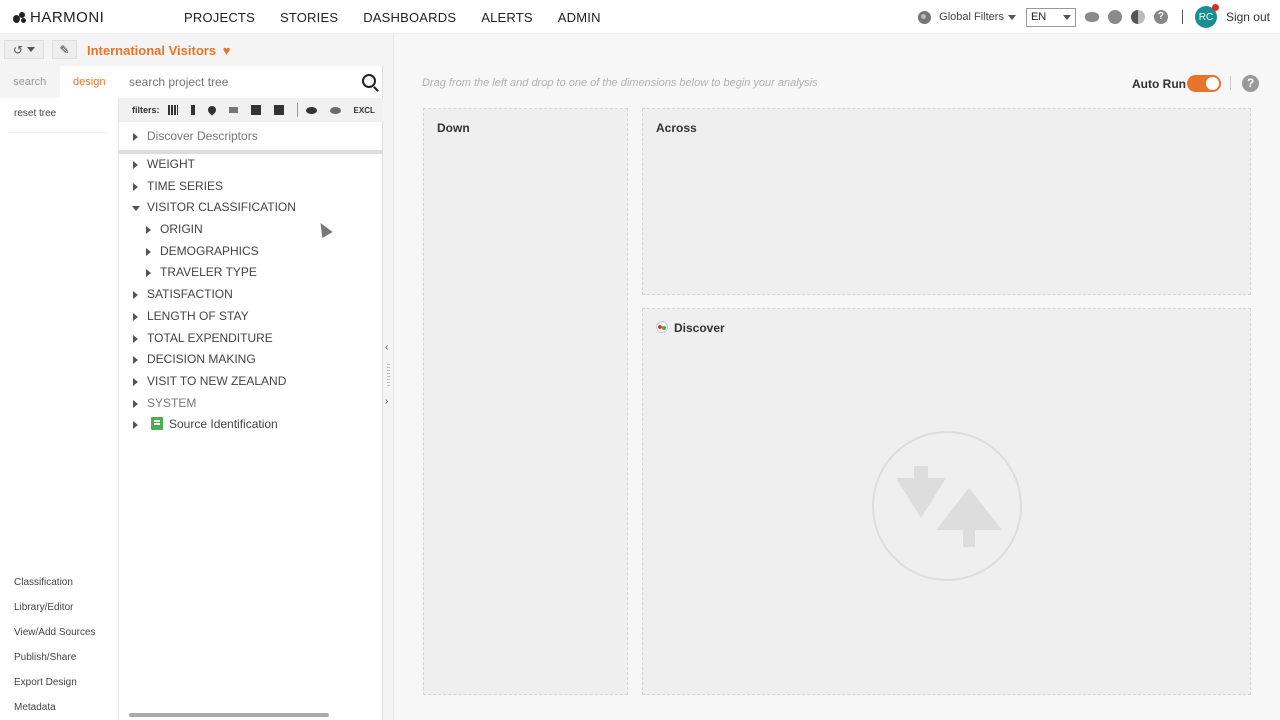  I want to click on harmoni-logo: HARMONI, so click(58, 17).